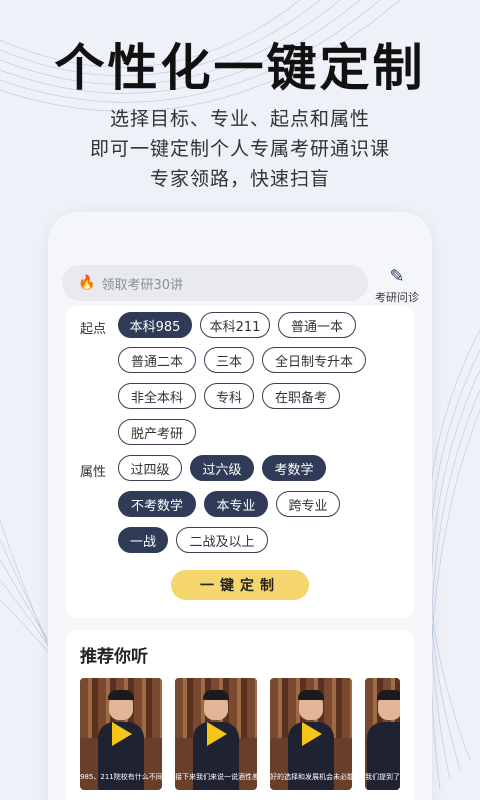 This screenshot has width=480, height=800. I want to click on chip-label: 非全本科, so click(156, 398).